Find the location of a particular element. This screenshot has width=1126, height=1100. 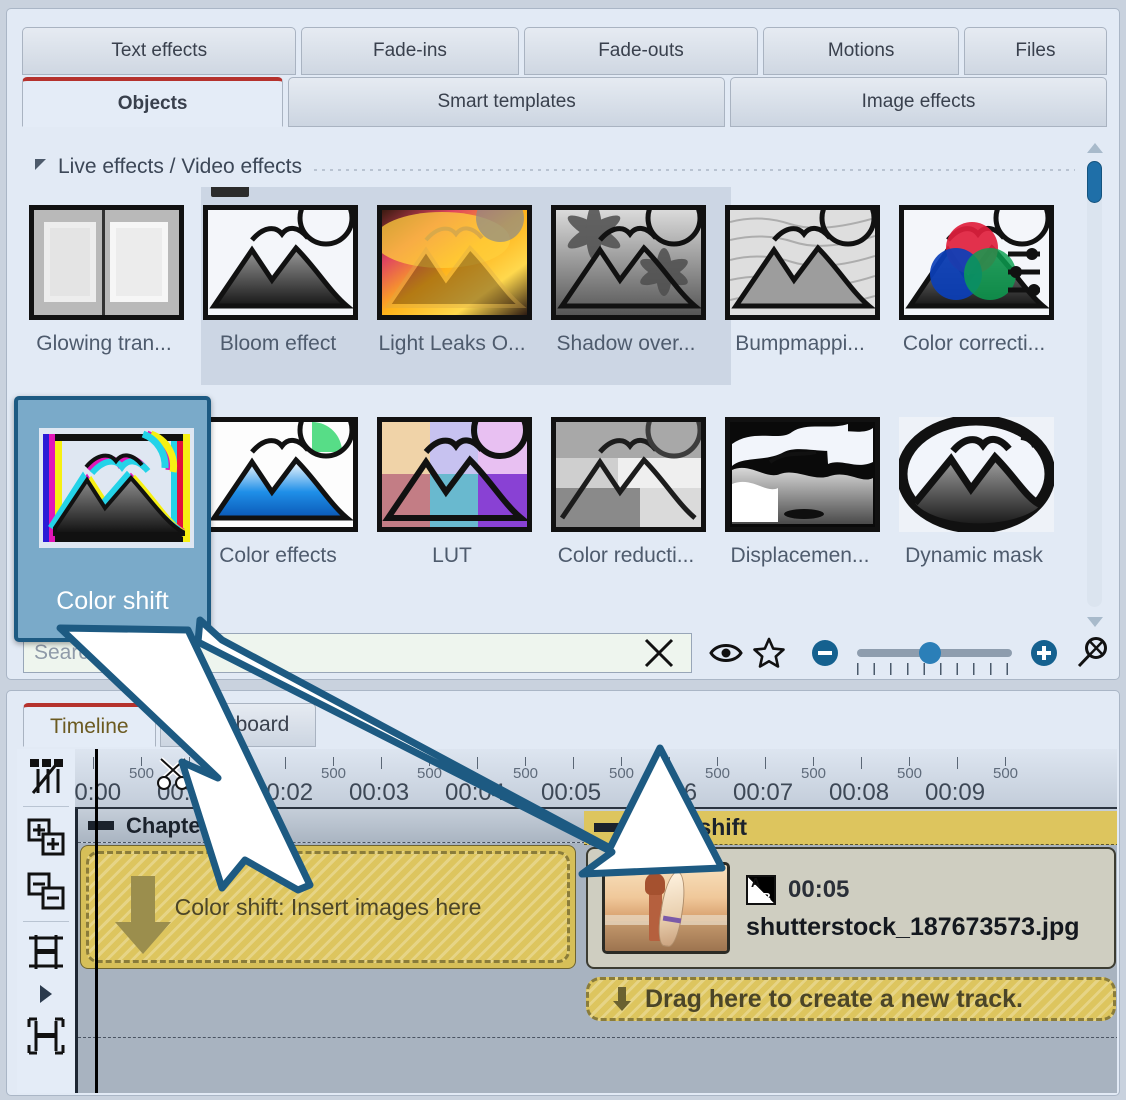

color-effects-thumb is located at coordinates (280, 474).